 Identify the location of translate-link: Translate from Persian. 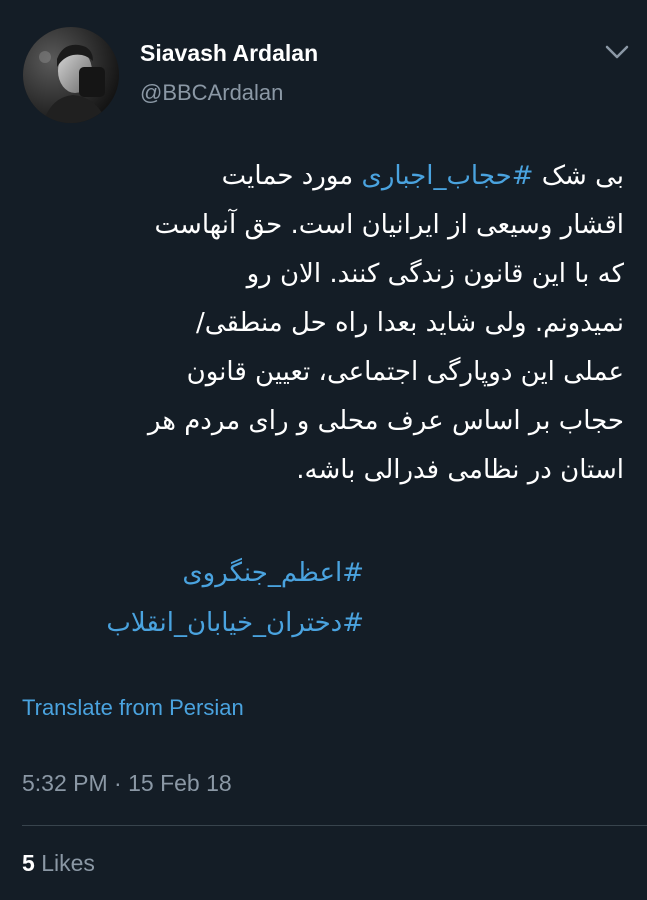
(133, 708).